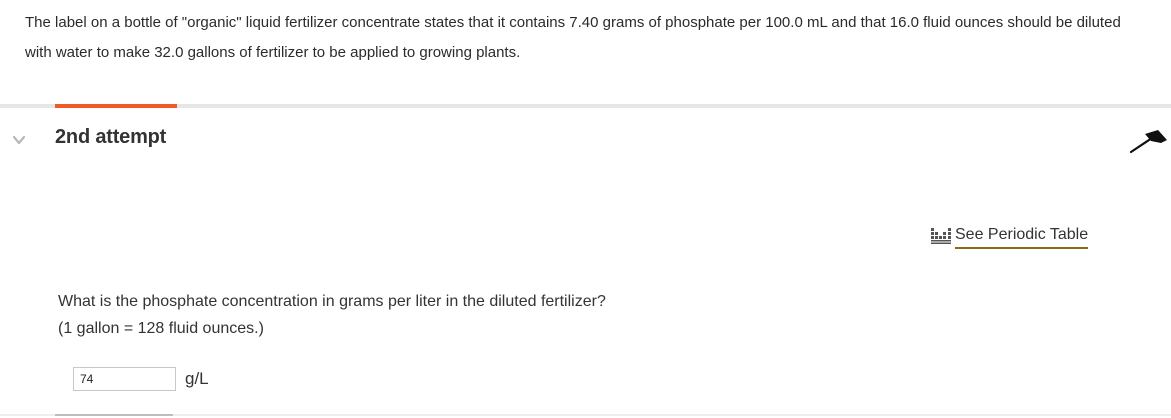  Describe the element at coordinates (585, 415) in the screenshot. I see `bottom-divider` at that location.